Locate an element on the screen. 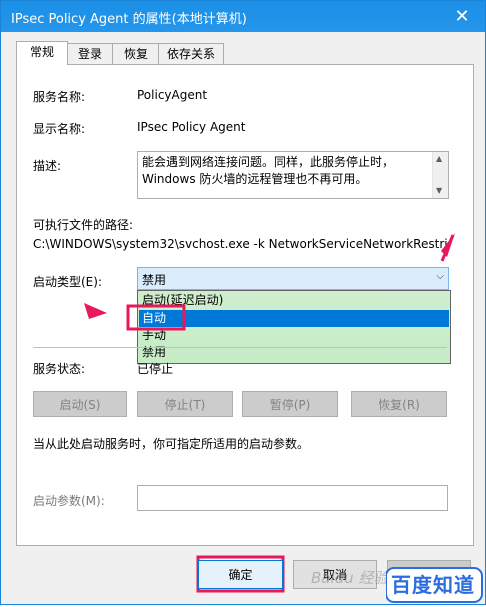 The width and height of the screenshot is (486, 607). resume-button: 恢复(R) is located at coordinates (399, 404).